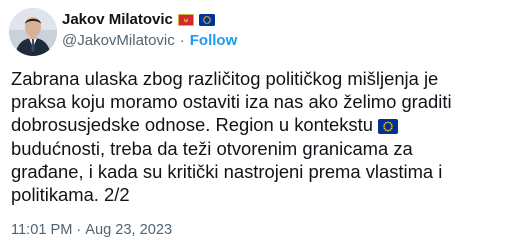  Describe the element at coordinates (214, 41) in the screenshot. I see `follow-button: Follow` at that location.